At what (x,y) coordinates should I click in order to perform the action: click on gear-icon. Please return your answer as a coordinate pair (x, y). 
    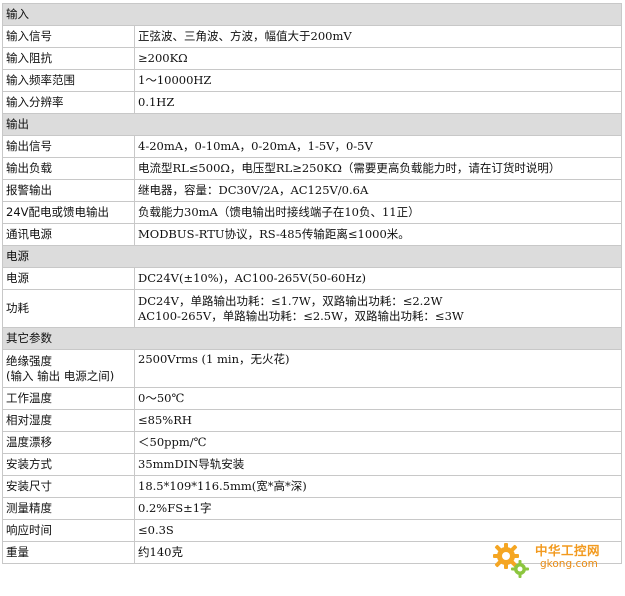
    Looking at the image, I should click on (511, 560).